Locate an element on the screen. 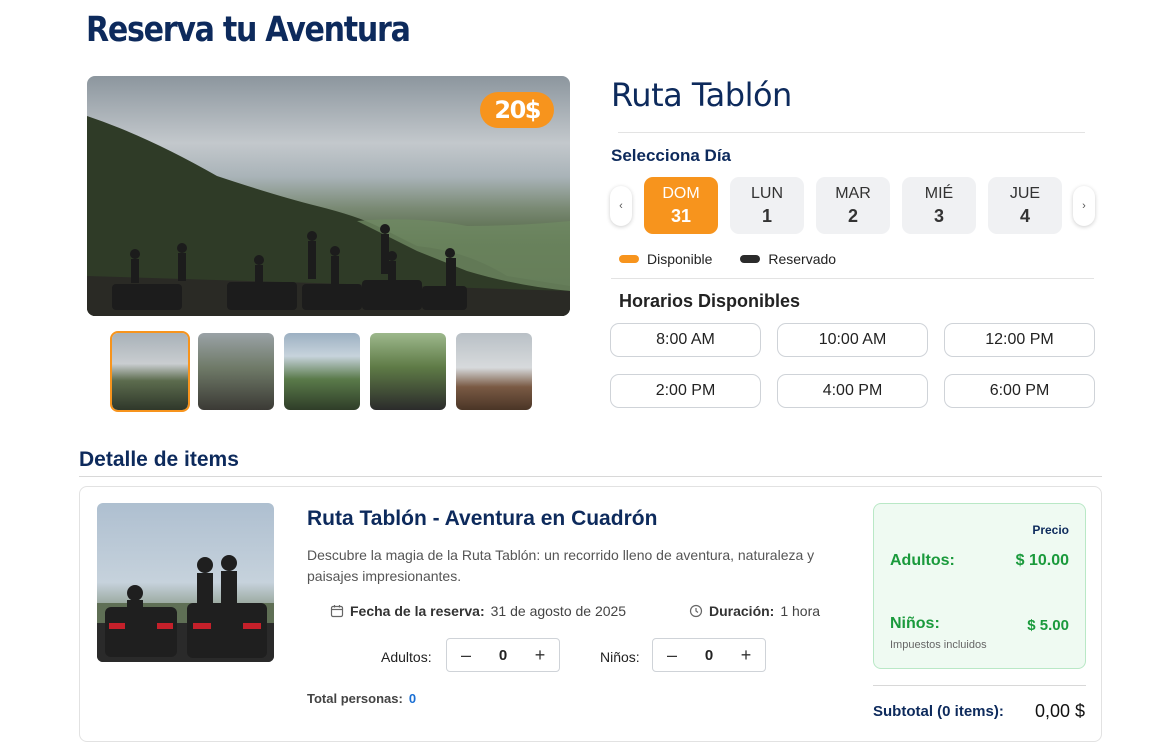 The image size is (1161, 747). day-number: 3 is located at coordinates (938, 215).